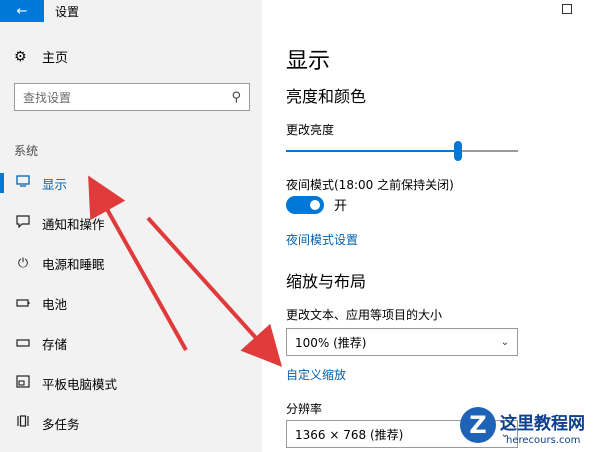 This screenshot has width=600, height=452. What do you see at coordinates (370, 185) in the screenshot?
I see `night-mode-label: 夜间模式(18:00 之前保持关闭)` at bounding box center [370, 185].